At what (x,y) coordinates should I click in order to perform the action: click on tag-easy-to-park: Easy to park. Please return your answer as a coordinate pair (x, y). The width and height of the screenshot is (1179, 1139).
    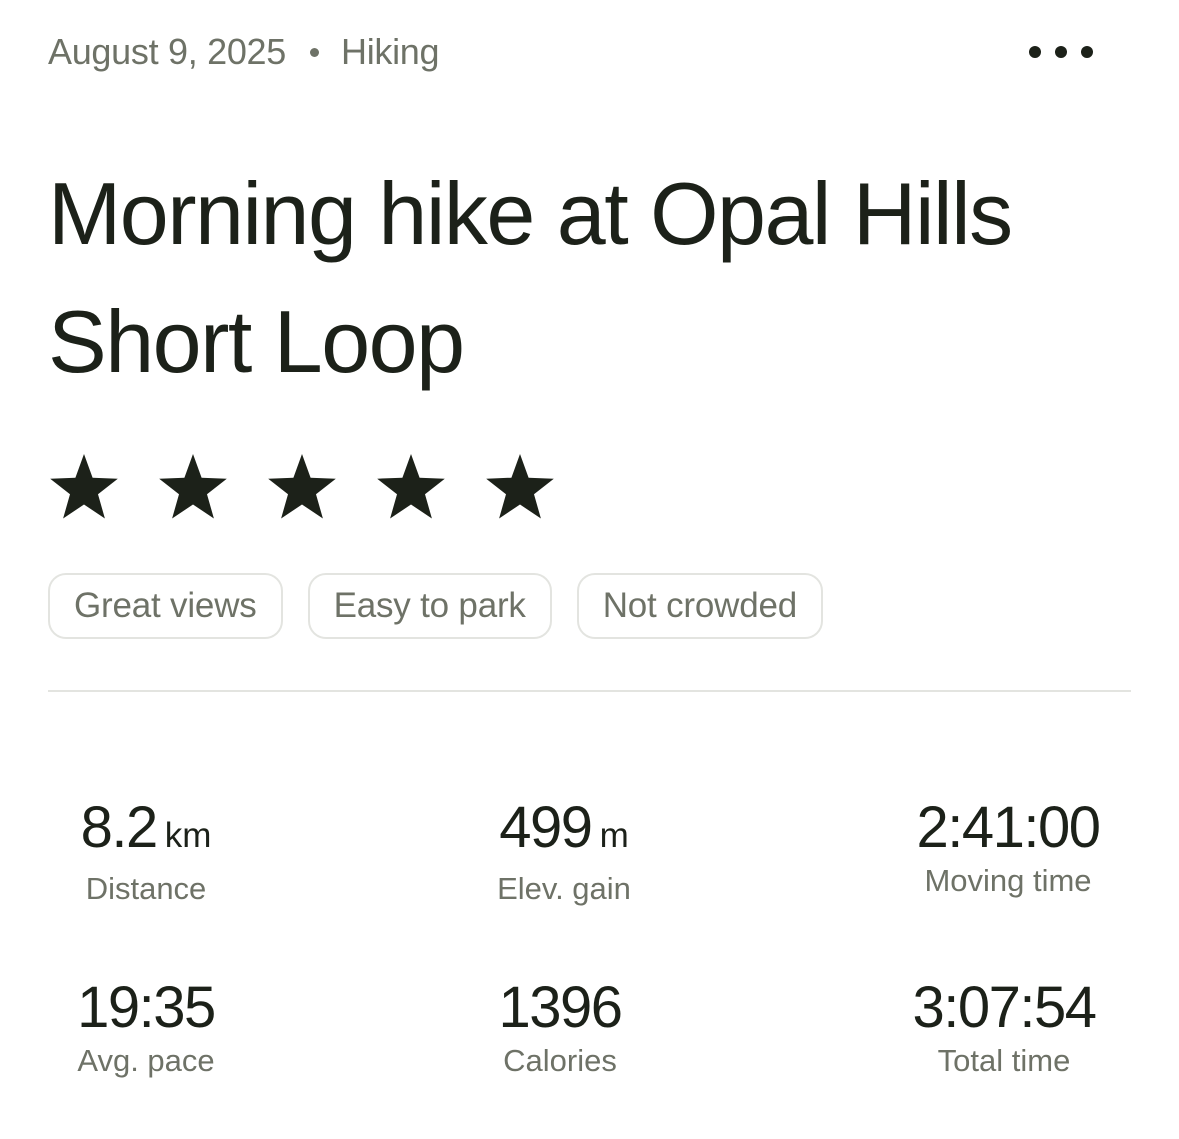
    Looking at the image, I should click on (429, 606).